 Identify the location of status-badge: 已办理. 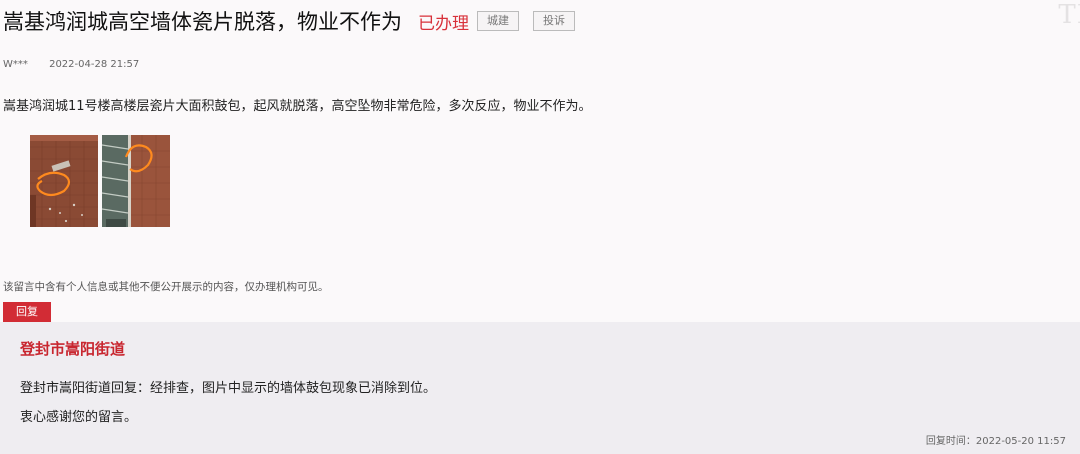
(443, 23).